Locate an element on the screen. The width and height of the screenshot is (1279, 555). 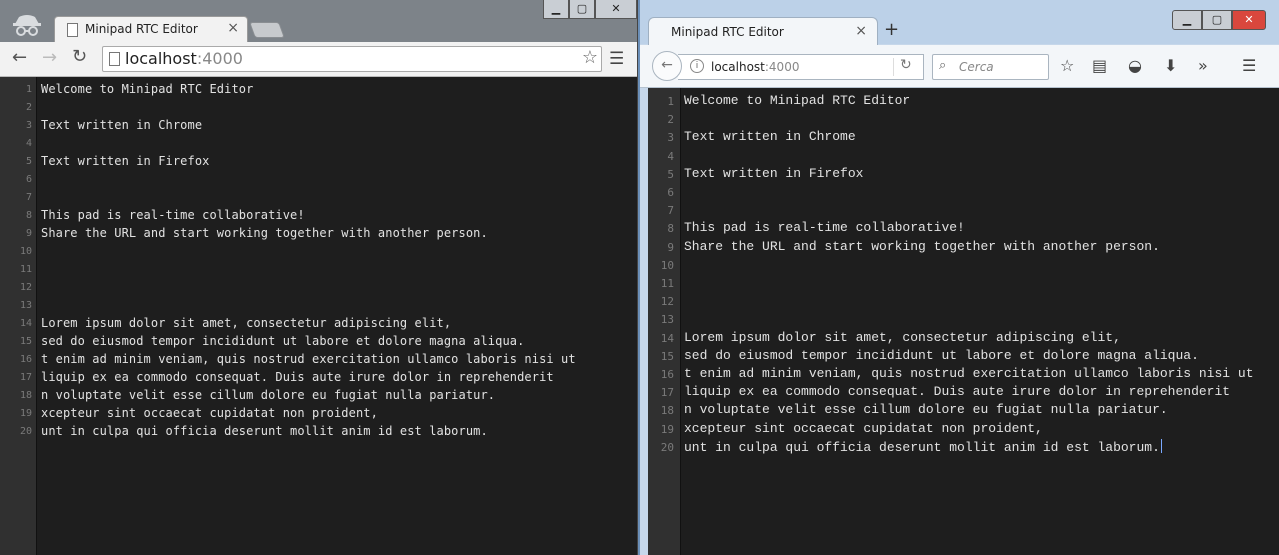
firefox-titlebar: Minipad RTC Editor × + ▁ ▢ ✕ is located at coordinates (959, 23).